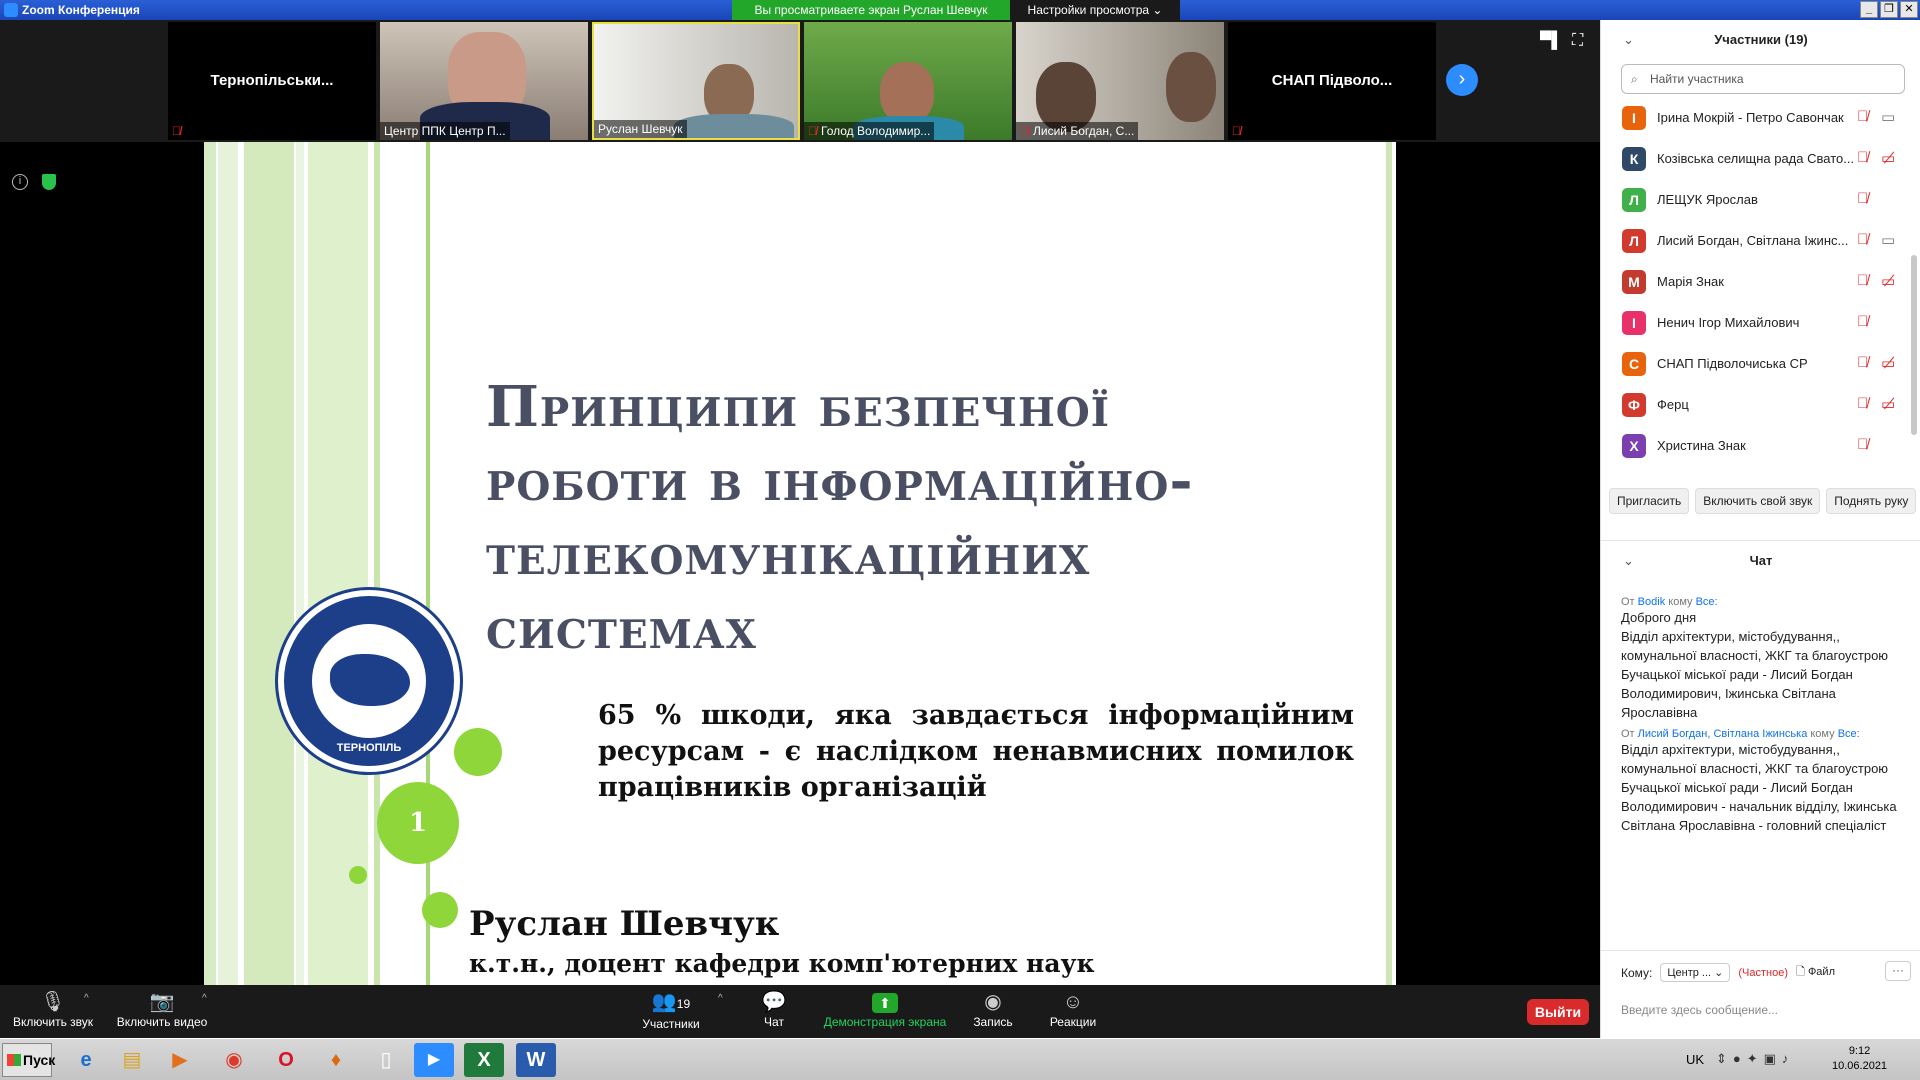 This screenshot has height=1080, width=1920. What do you see at coordinates (1869, 9) in the screenshot?
I see `minimize-button: _` at bounding box center [1869, 9].